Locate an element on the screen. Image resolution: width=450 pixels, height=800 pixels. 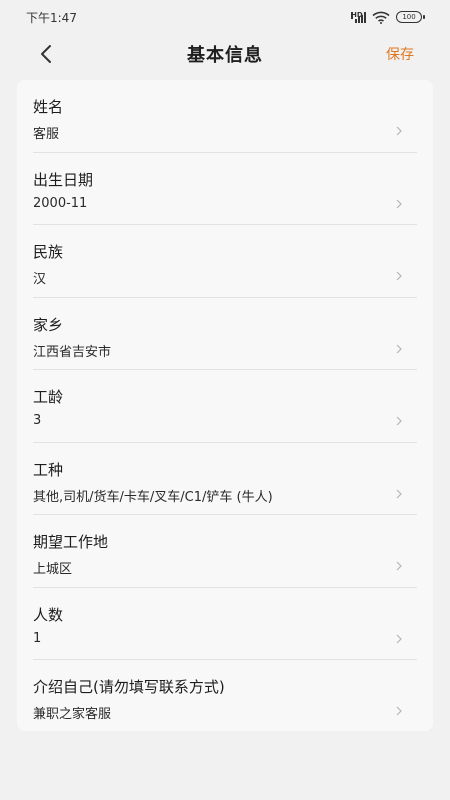
row-value: 客服 is located at coordinates (46, 134).